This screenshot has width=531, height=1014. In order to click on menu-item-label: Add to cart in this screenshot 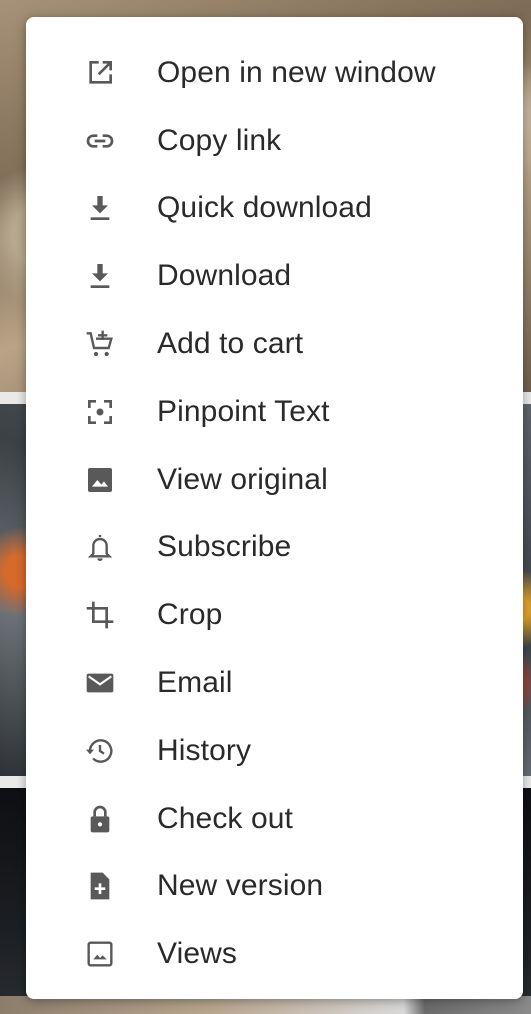, I will do `click(230, 344)`.